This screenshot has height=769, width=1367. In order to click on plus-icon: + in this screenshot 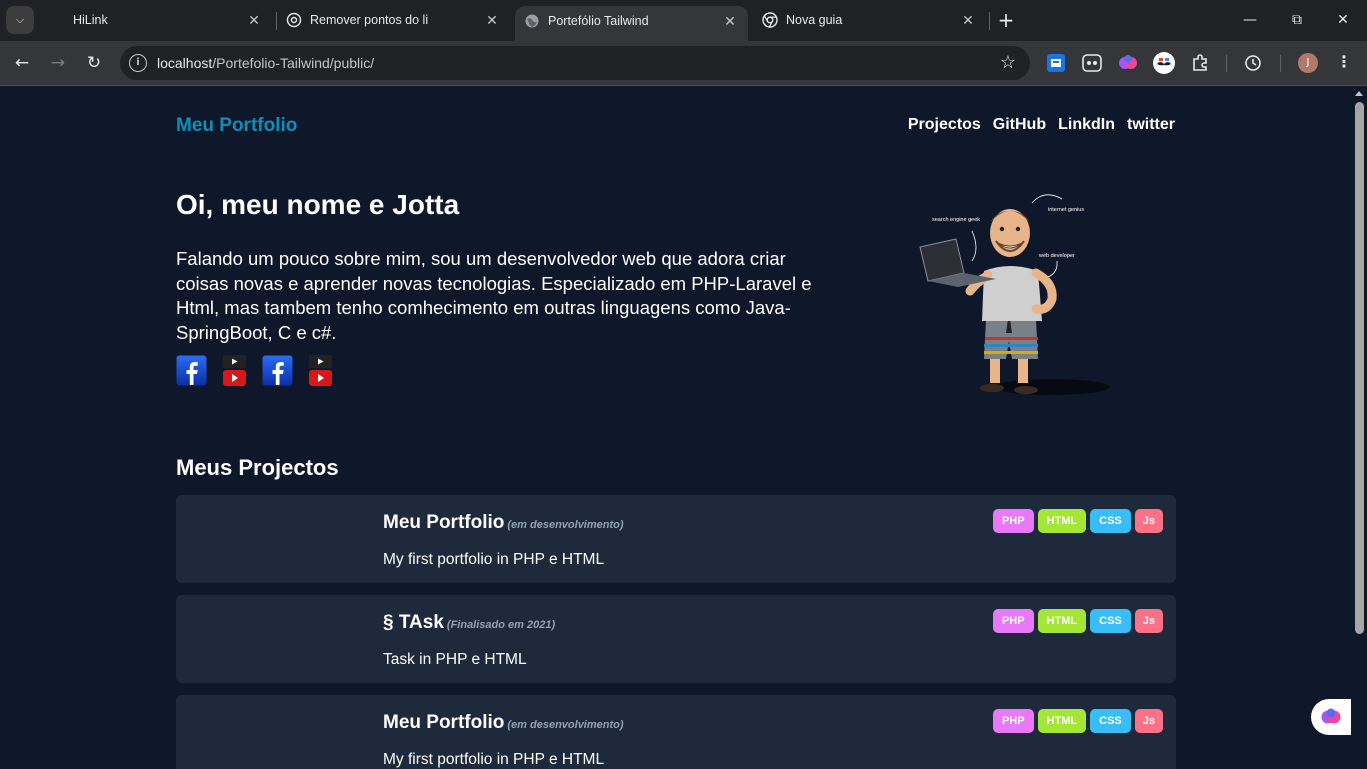, I will do `click(1006, 20)`.